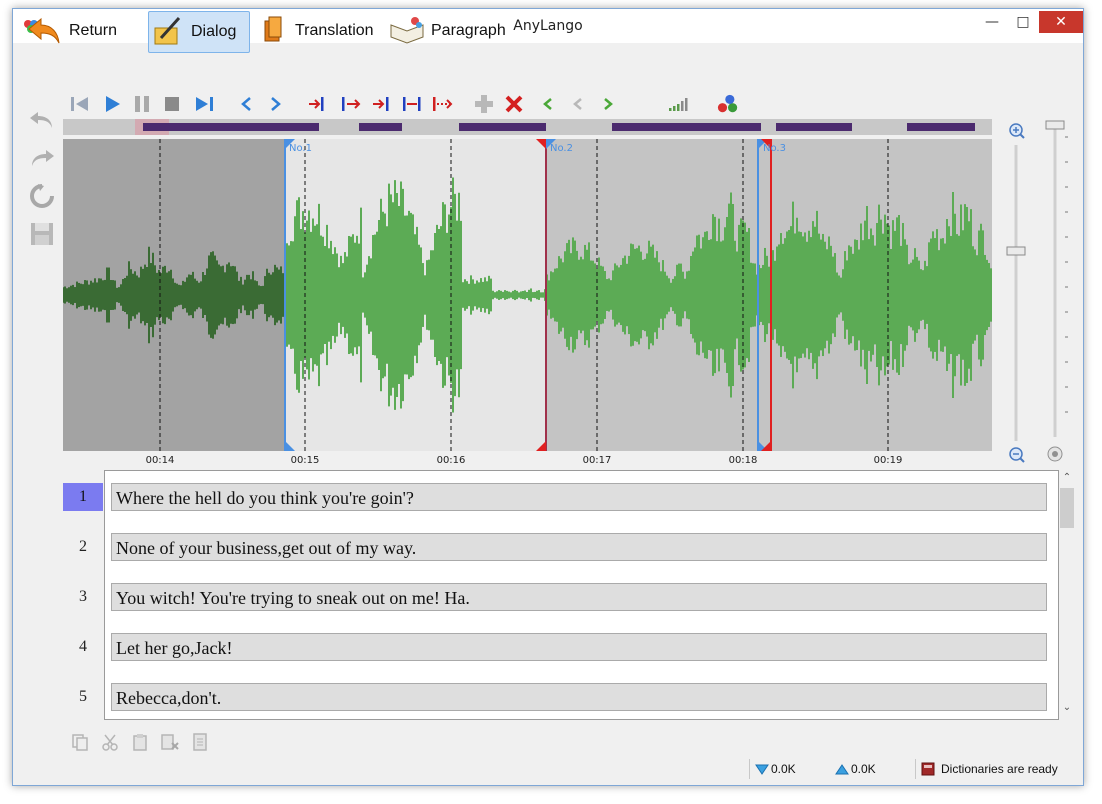 The width and height of the screenshot is (1102, 804). What do you see at coordinates (42, 234) in the screenshot?
I see `save-icon` at bounding box center [42, 234].